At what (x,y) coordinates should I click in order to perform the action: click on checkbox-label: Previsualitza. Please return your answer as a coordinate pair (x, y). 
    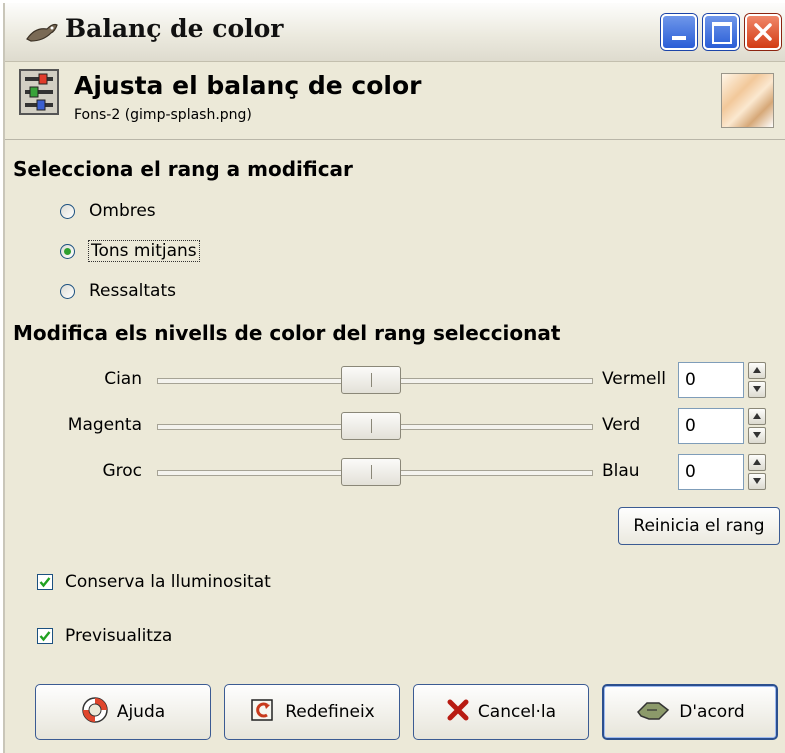
    Looking at the image, I should click on (119, 636).